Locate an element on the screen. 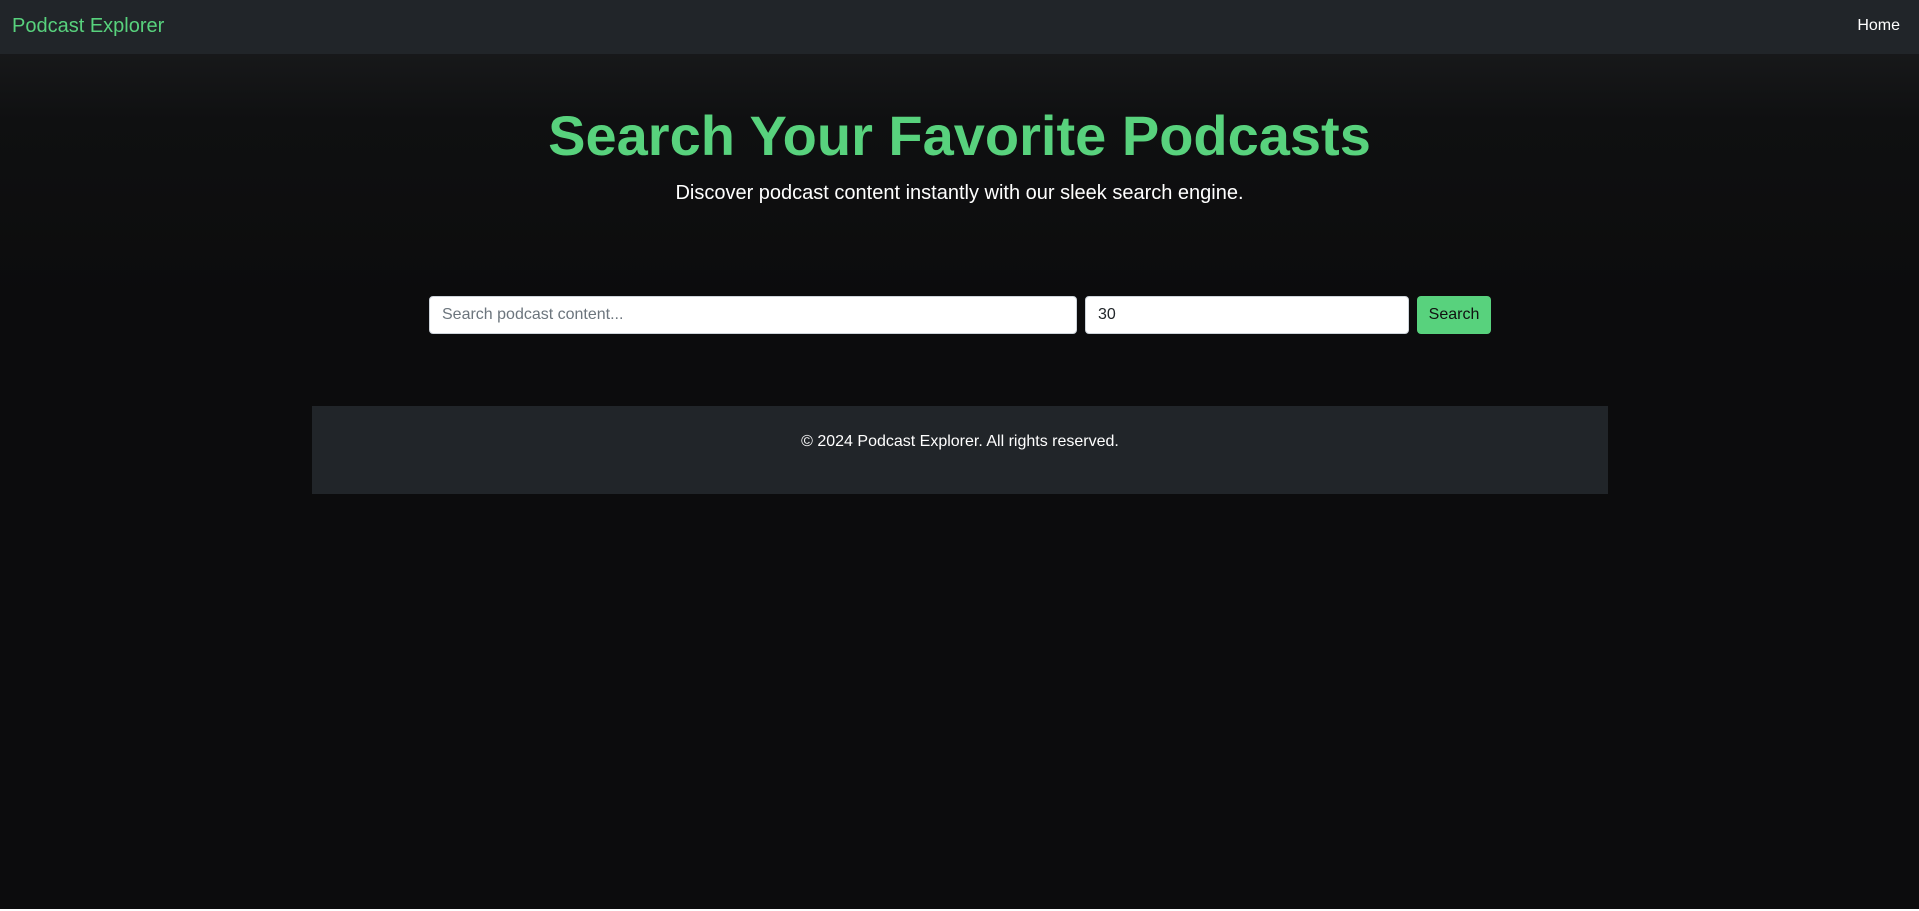 The height and width of the screenshot is (911, 1919). search-input is located at coordinates (753, 315).